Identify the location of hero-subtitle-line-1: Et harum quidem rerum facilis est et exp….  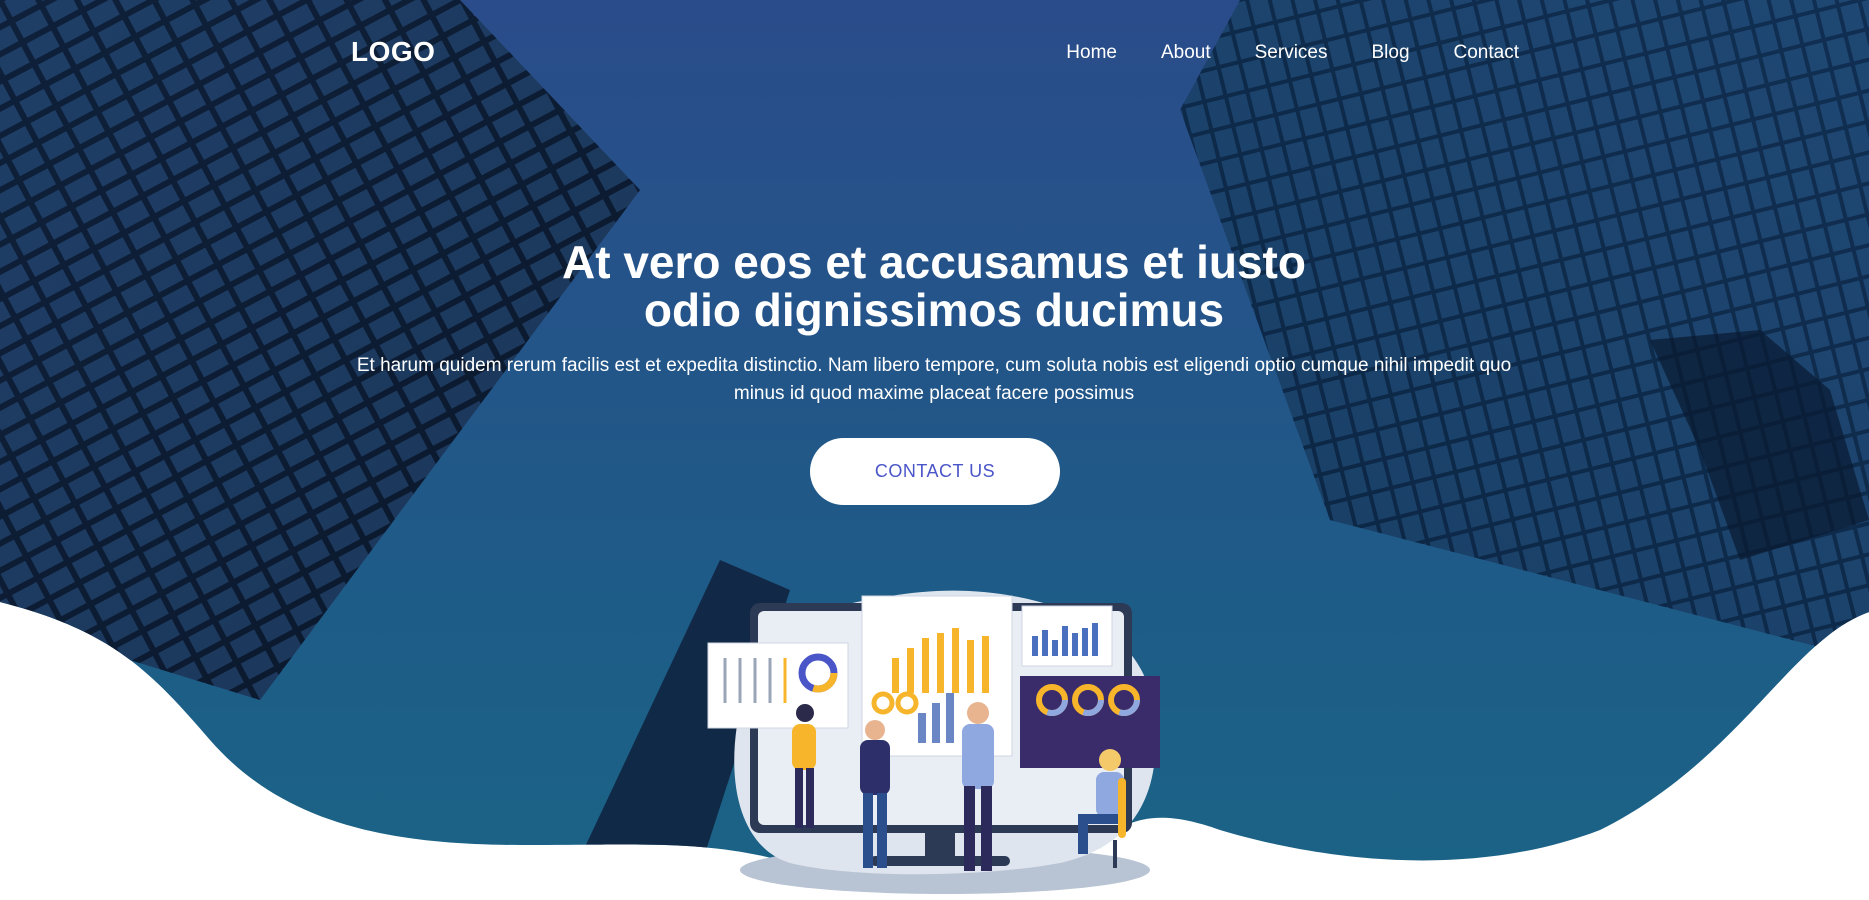
(934, 365).